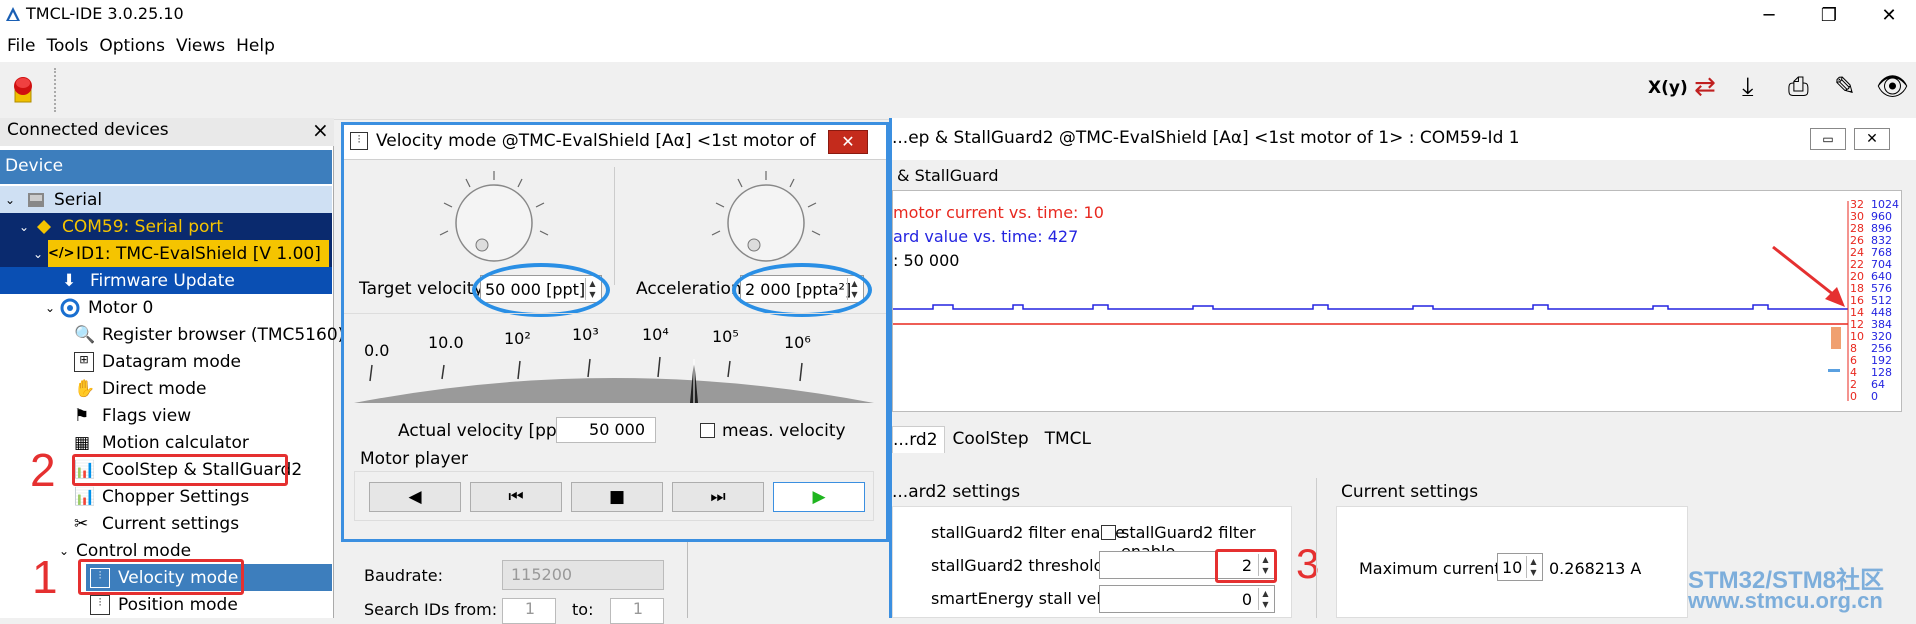  Describe the element at coordinates (1068, 439) in the screenshot. I see `tab-tmcl: TMCL` at that location.